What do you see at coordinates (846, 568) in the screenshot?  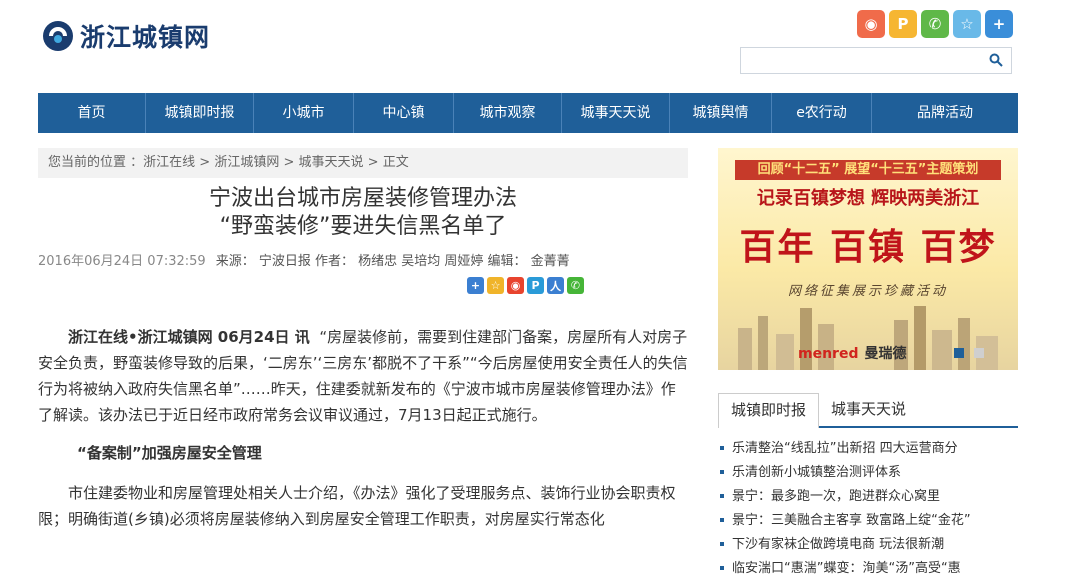 I see `news-item-title: 临安湍口“惠湍”蝶变：洵美“汤”高受“惠` at bounding box center [846, 568].